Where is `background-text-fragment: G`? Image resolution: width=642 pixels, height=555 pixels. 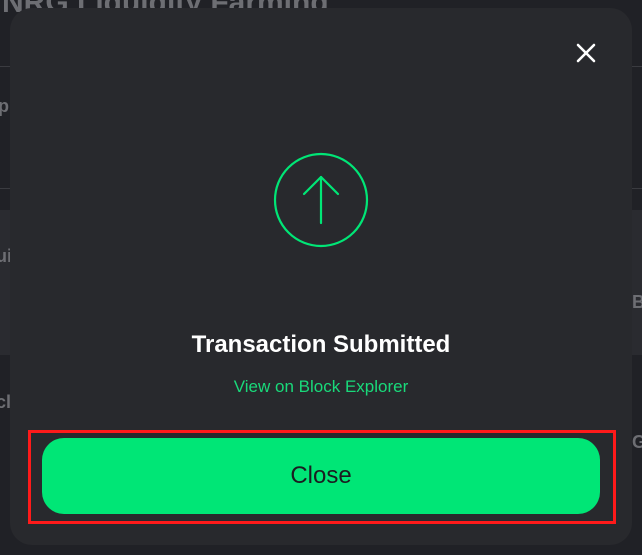 background-text-fragment: G is located at coordinates (637, 442).